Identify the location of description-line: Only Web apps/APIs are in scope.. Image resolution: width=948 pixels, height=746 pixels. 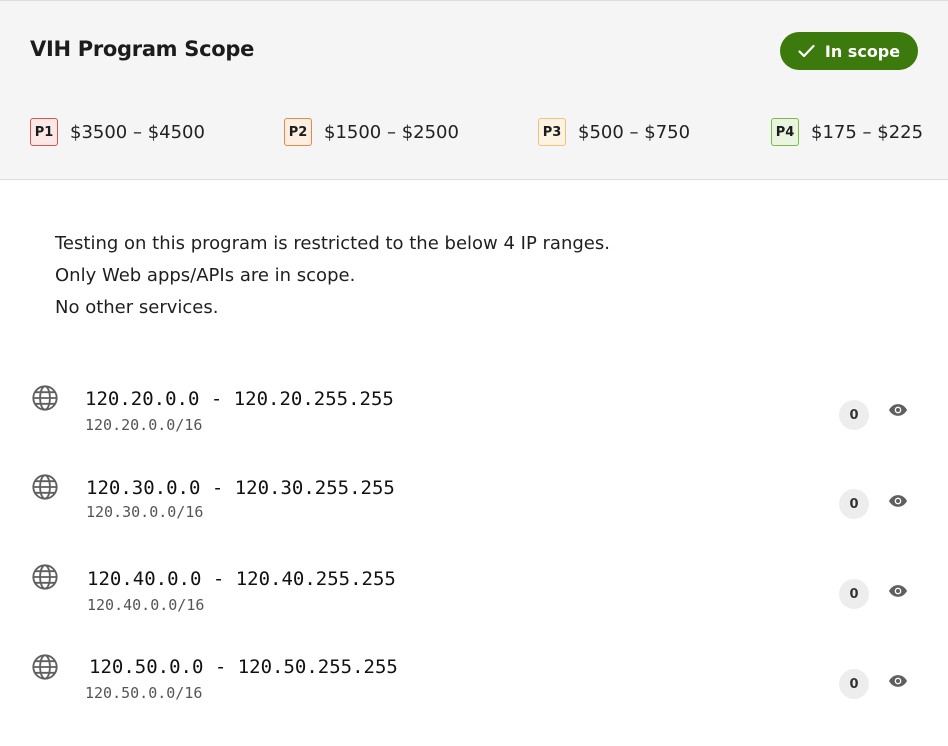
(205, 275).